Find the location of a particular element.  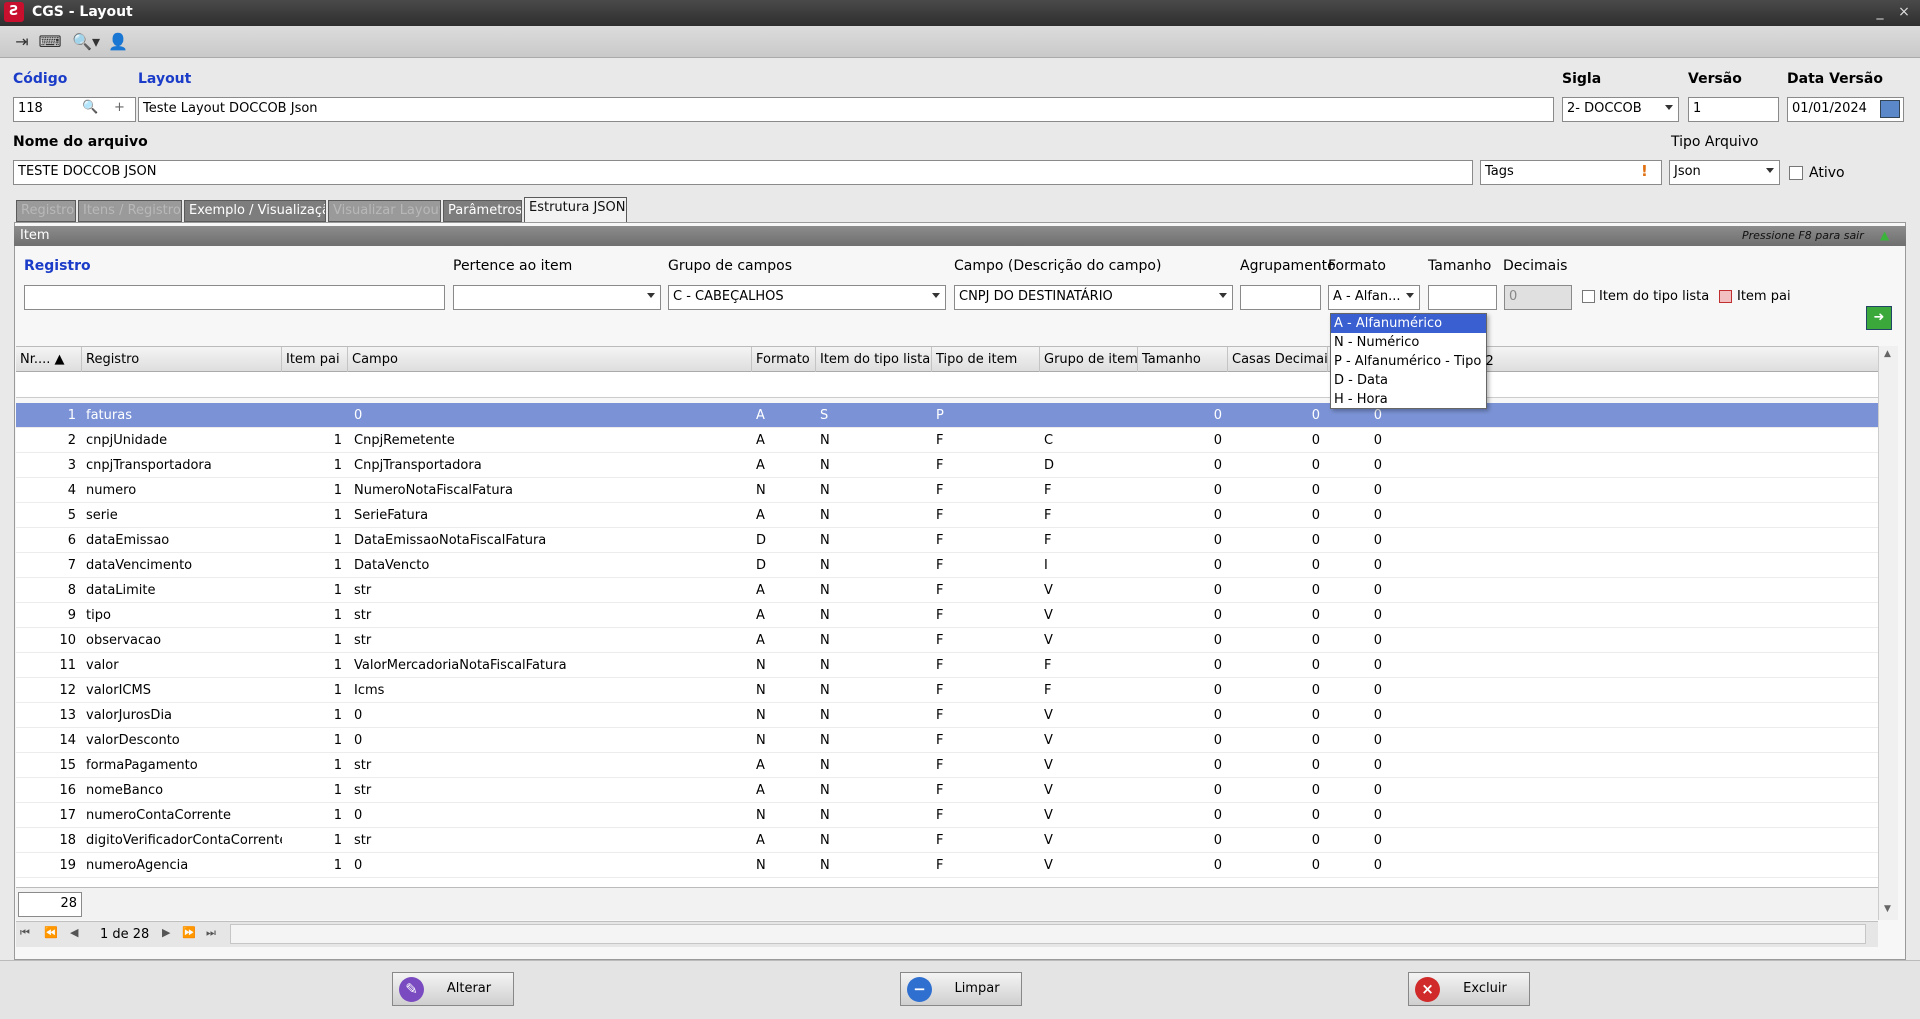

tab-registro: Registro is located at coordinates (46, 211).